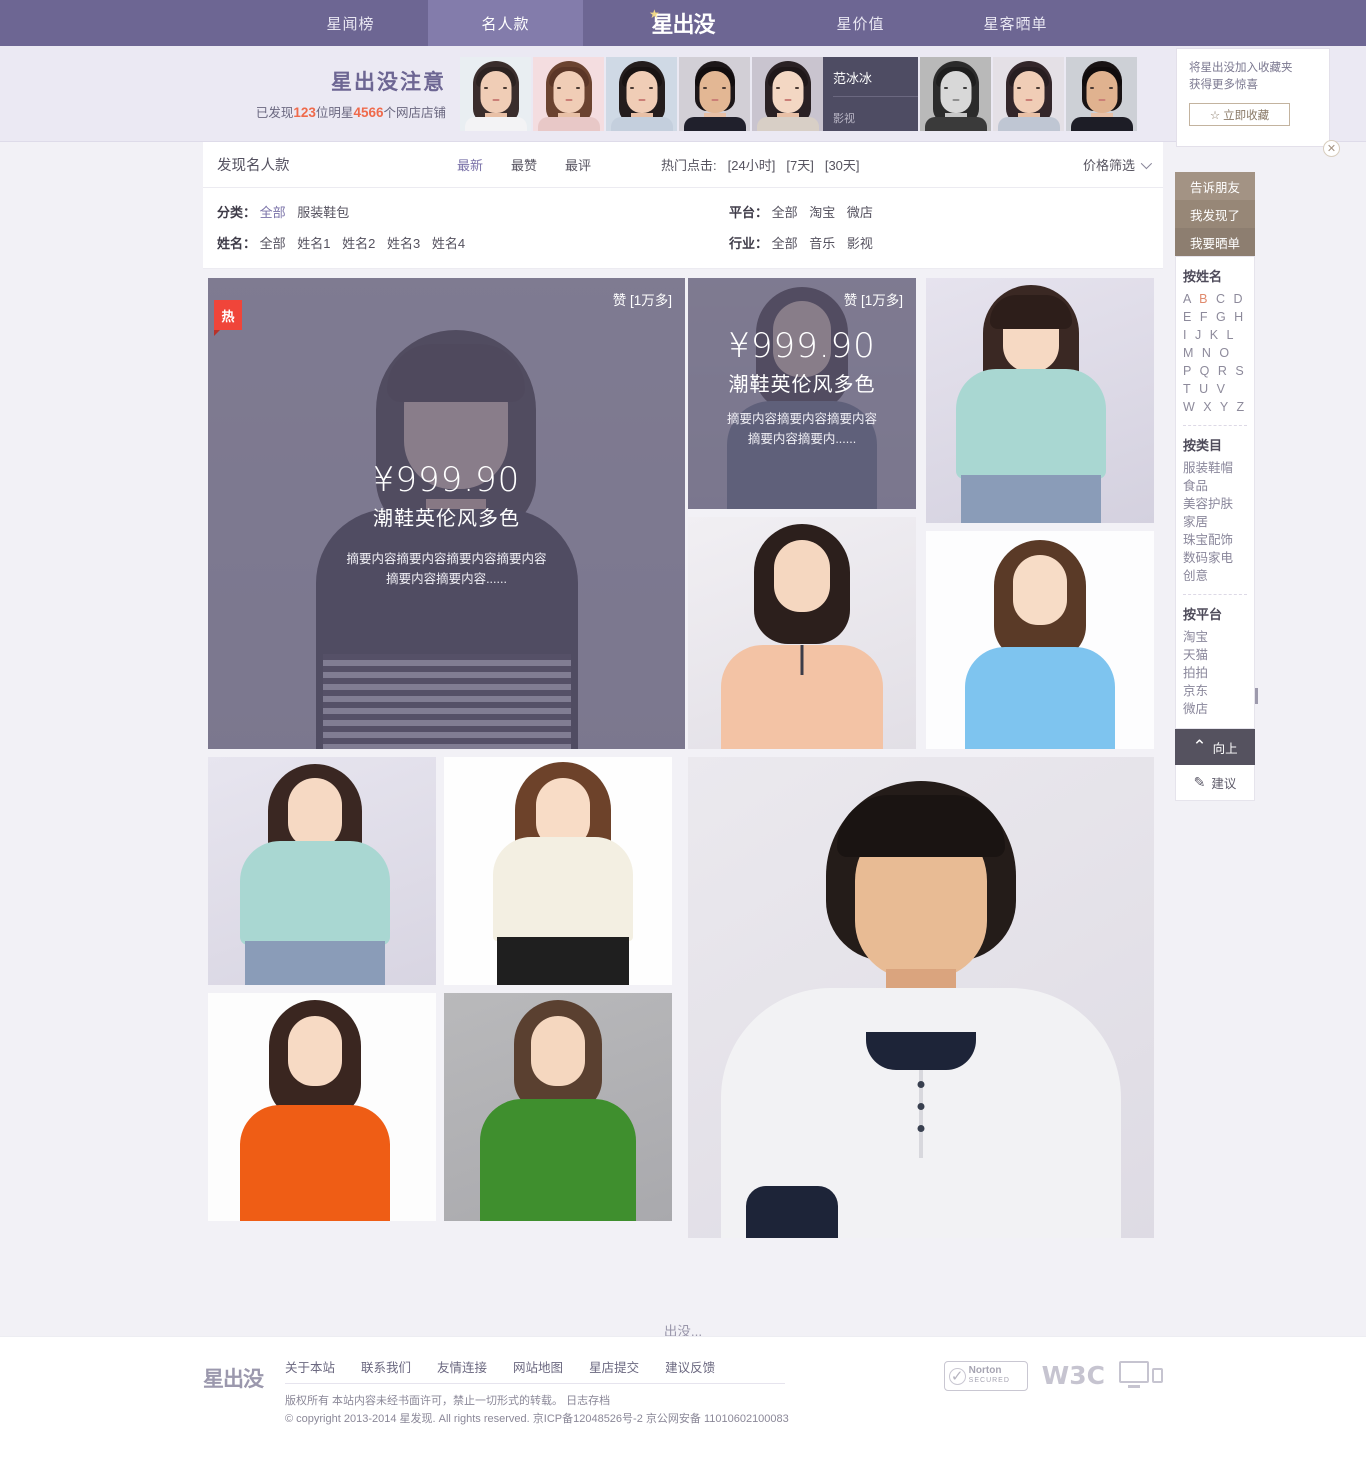 This screenshot has width=1366, height=1464. I want to click on filter-label-category: 分类：, so click(237, 212).